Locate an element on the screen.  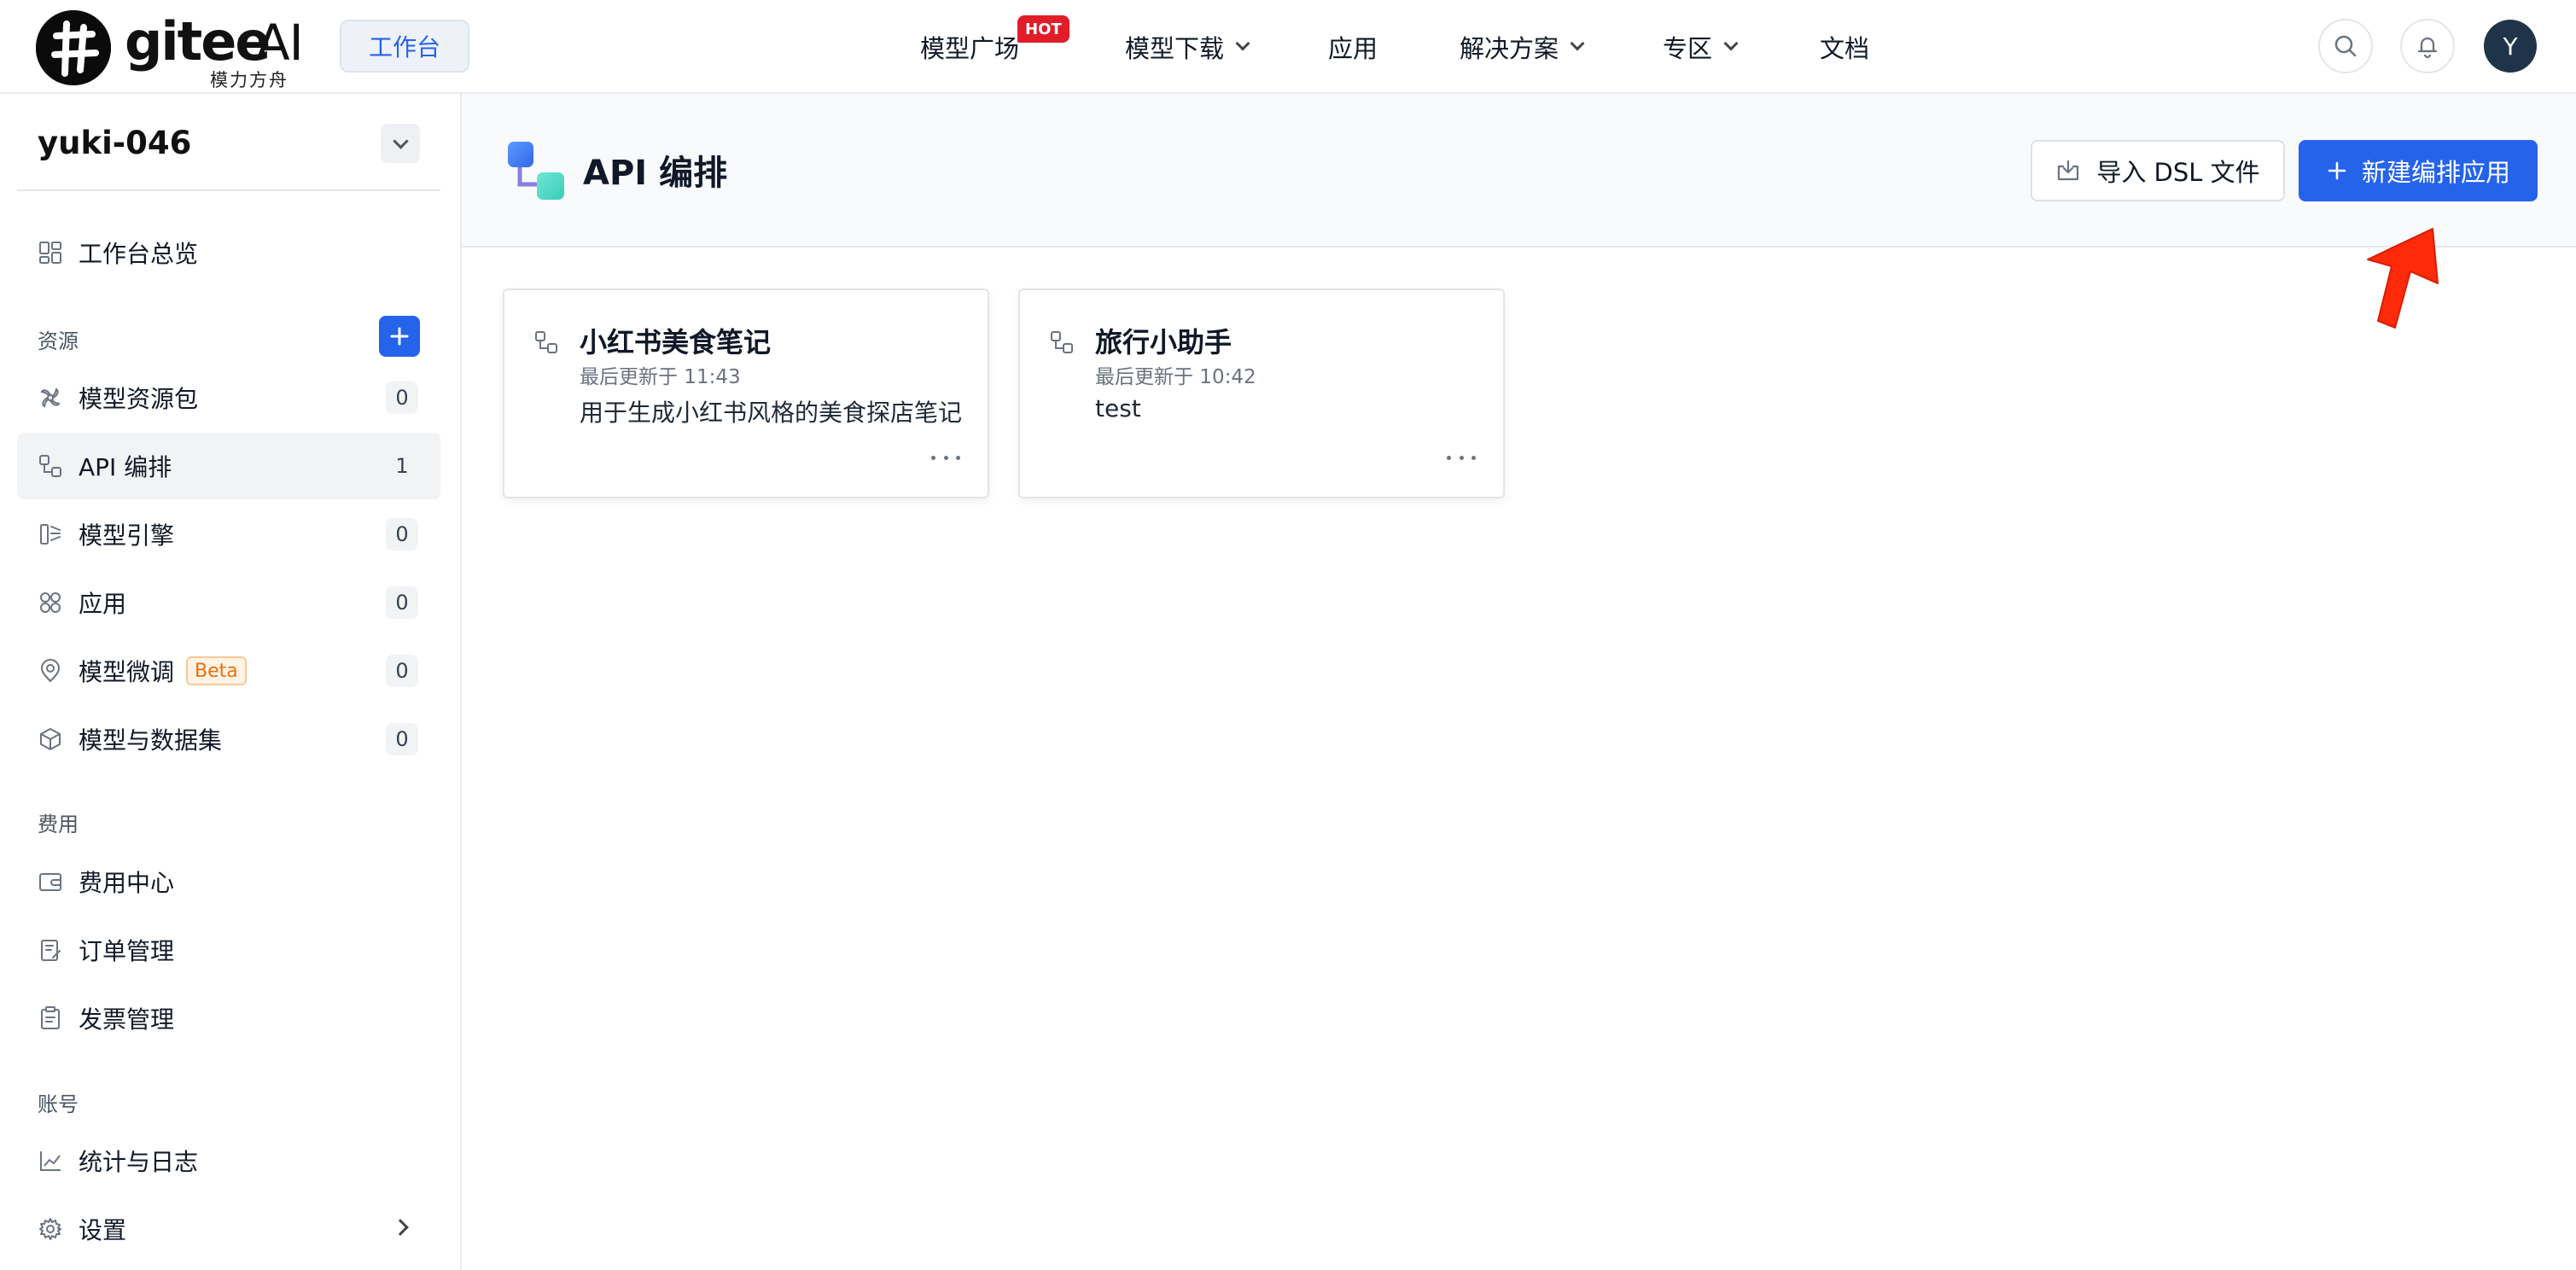
sidebar-item-label: 应用 is located at coordinates (103, 604).